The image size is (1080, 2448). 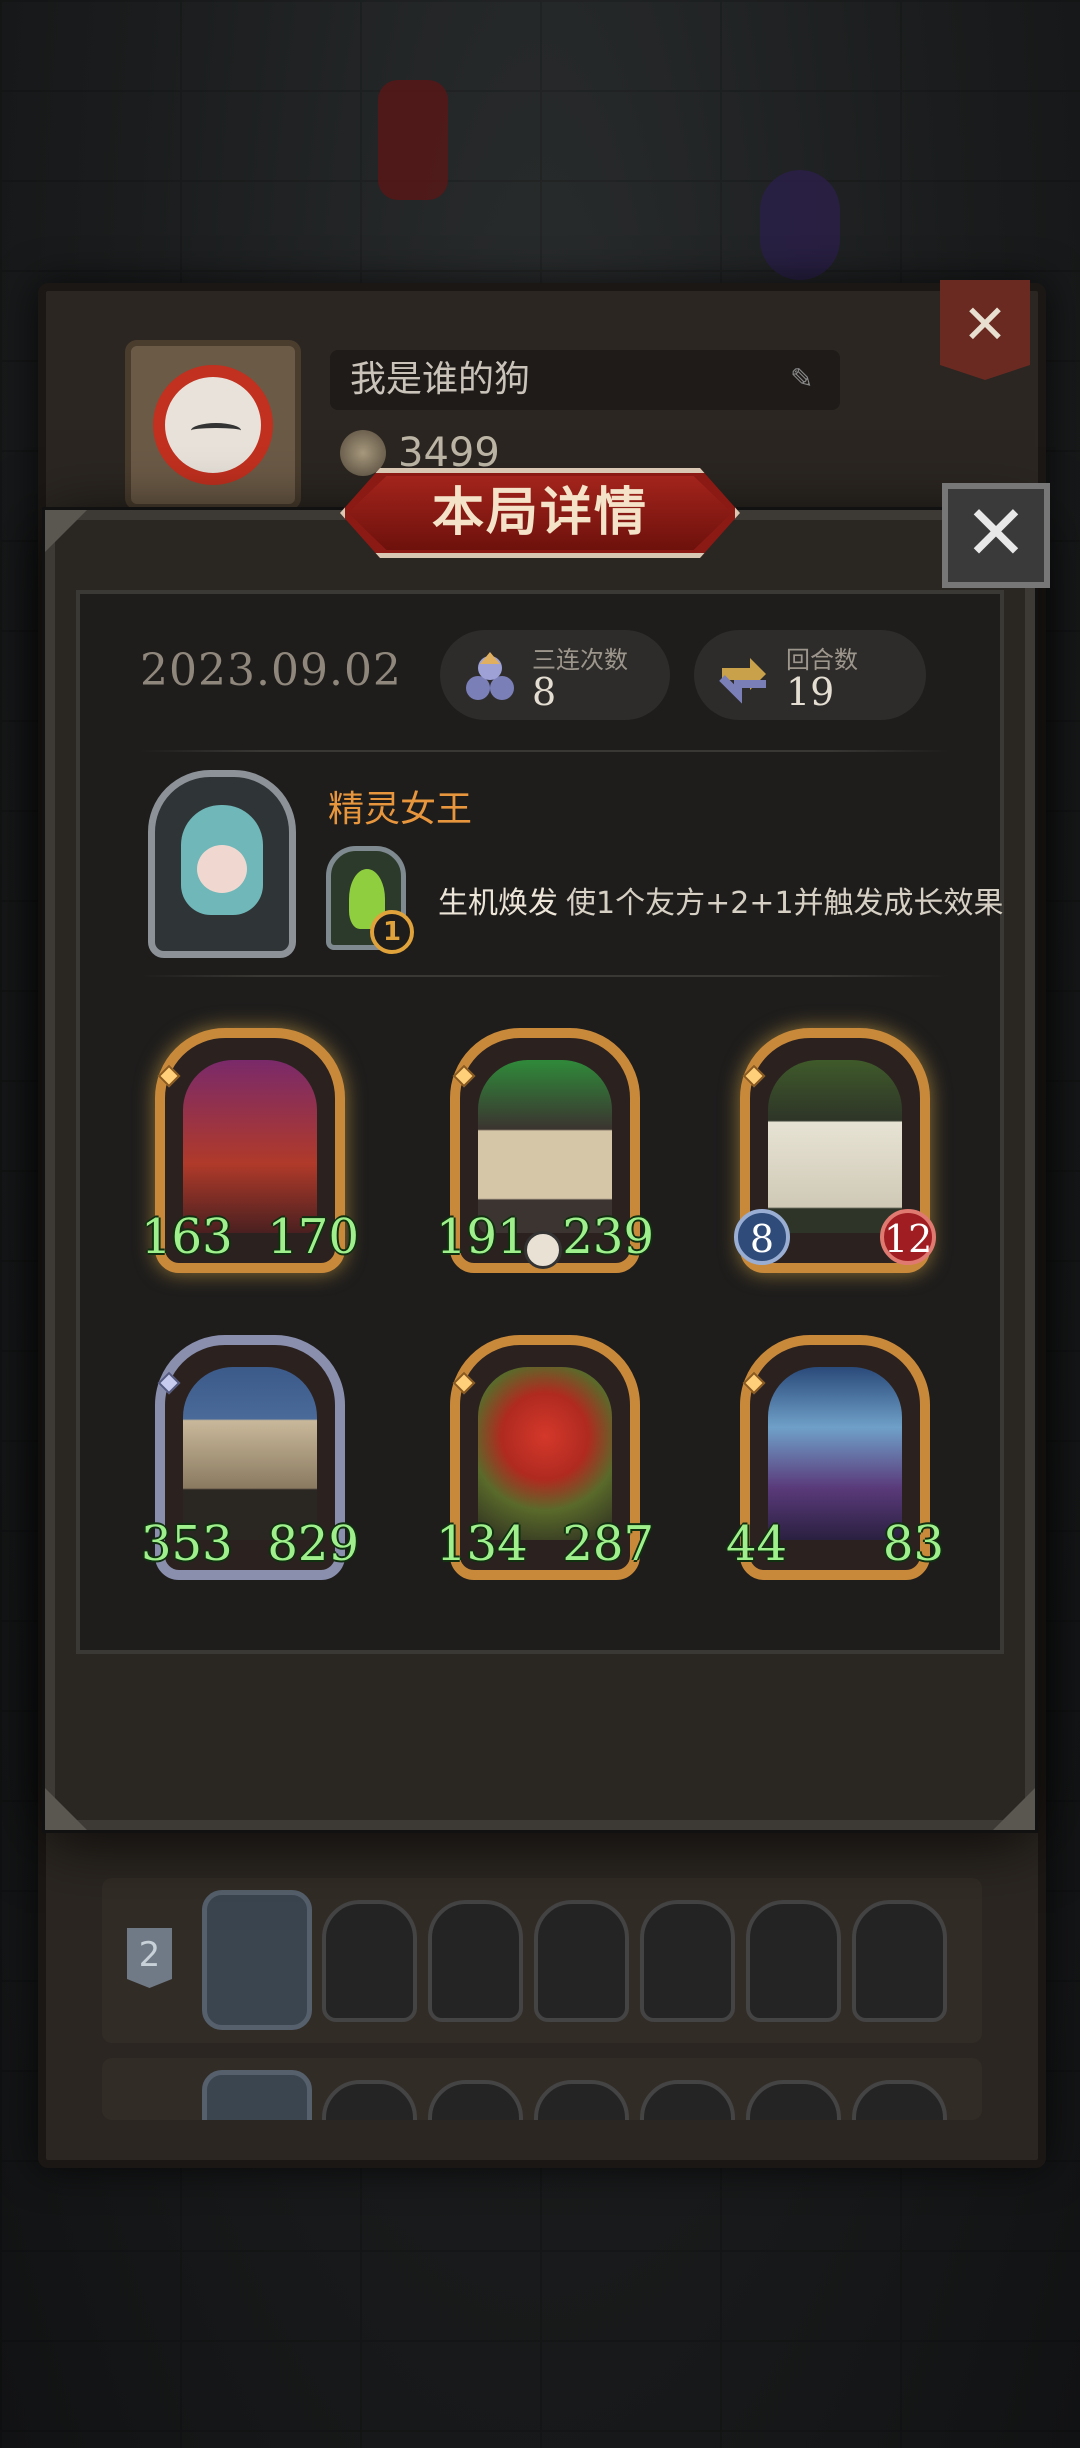 I want to click on sprout-boy-art, so click(x=545, y=1146).